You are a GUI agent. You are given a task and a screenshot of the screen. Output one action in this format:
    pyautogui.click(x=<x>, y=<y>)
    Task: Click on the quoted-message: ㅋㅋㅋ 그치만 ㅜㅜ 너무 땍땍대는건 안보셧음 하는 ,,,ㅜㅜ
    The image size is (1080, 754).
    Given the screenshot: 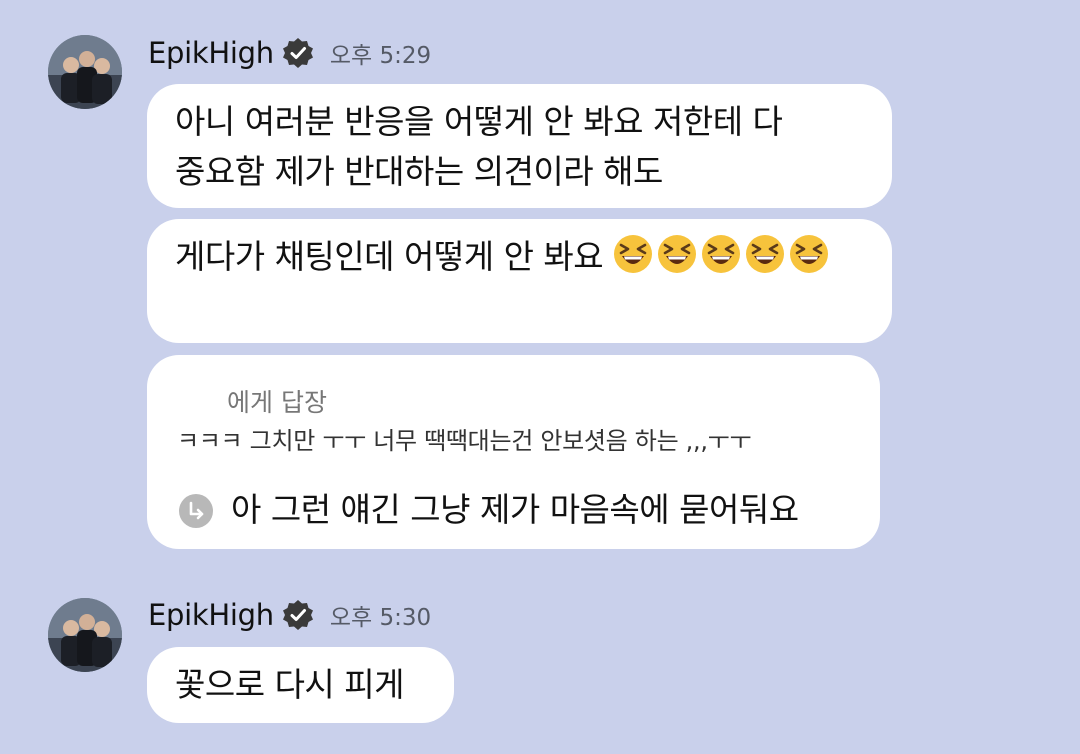 What is the action you would take?
    pyautogui.click(x=464, y=438)
    